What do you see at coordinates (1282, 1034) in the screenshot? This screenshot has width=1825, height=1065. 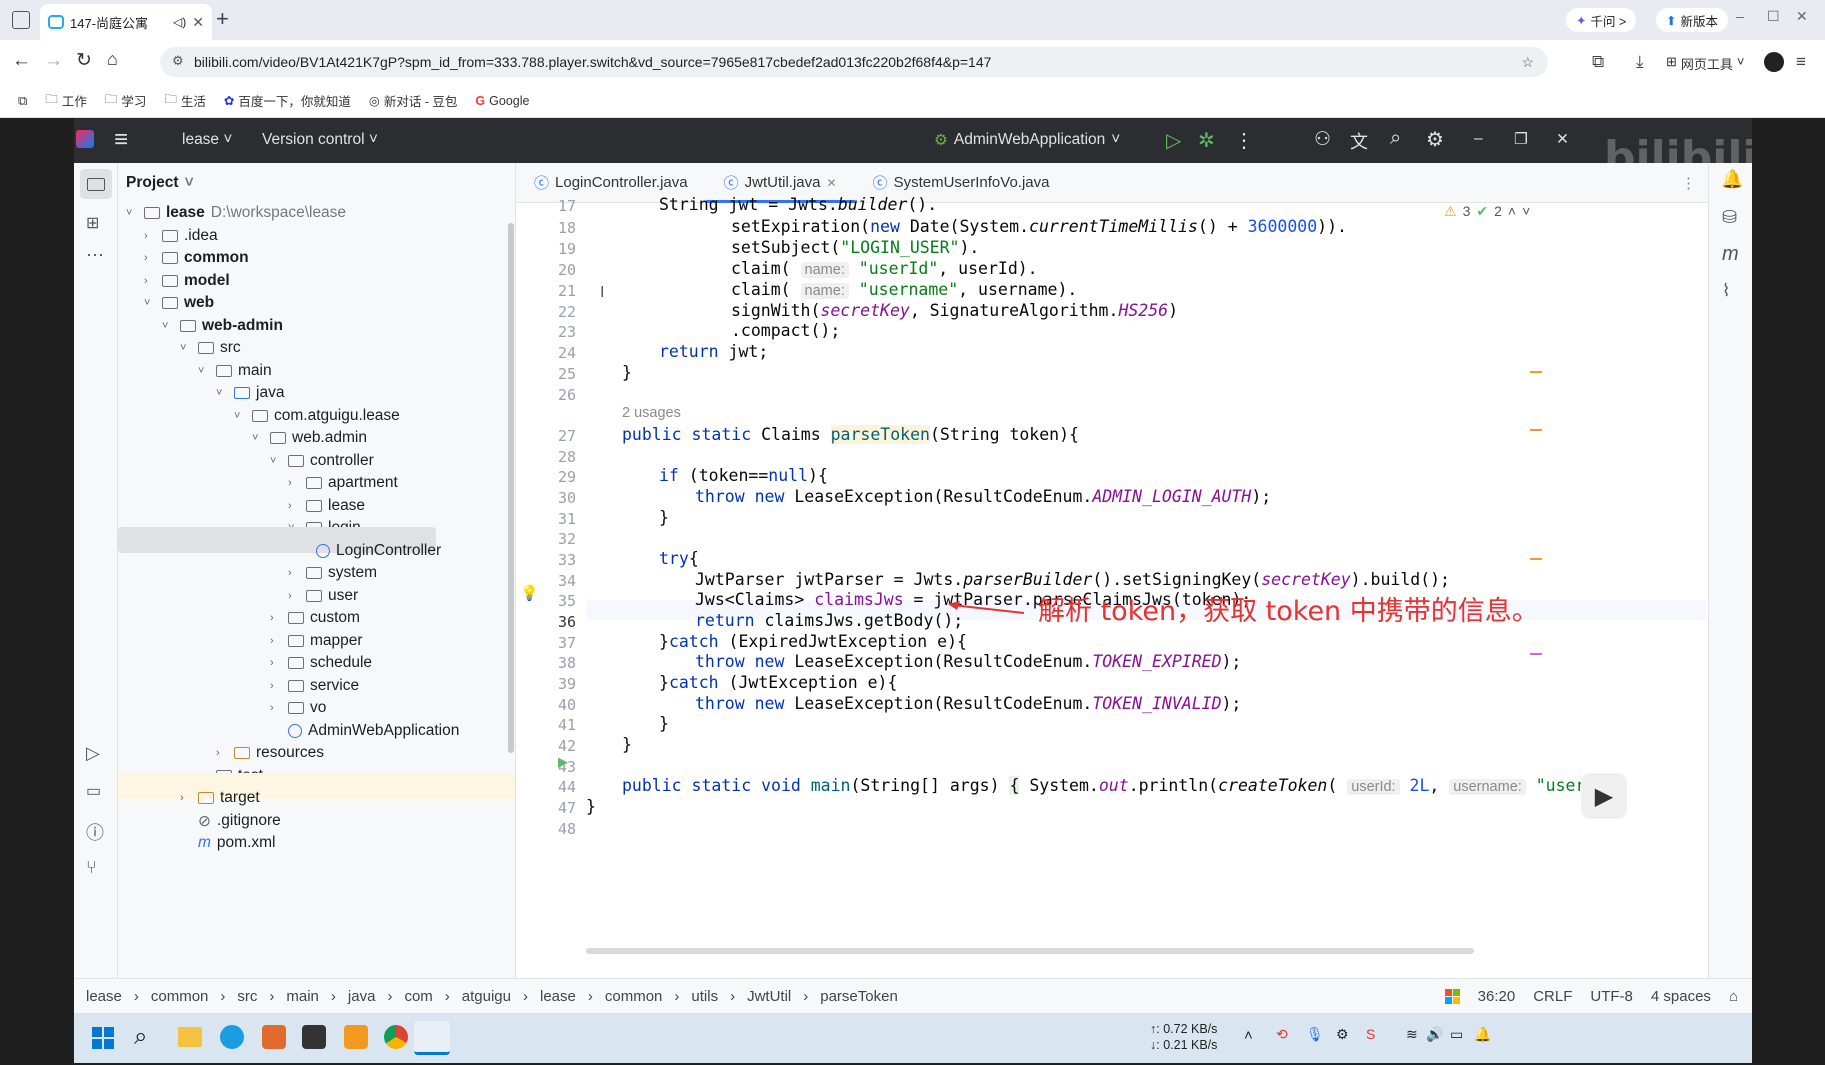 I see `tray-app-icon: ⟲` at bounding box center [1282, 1034].